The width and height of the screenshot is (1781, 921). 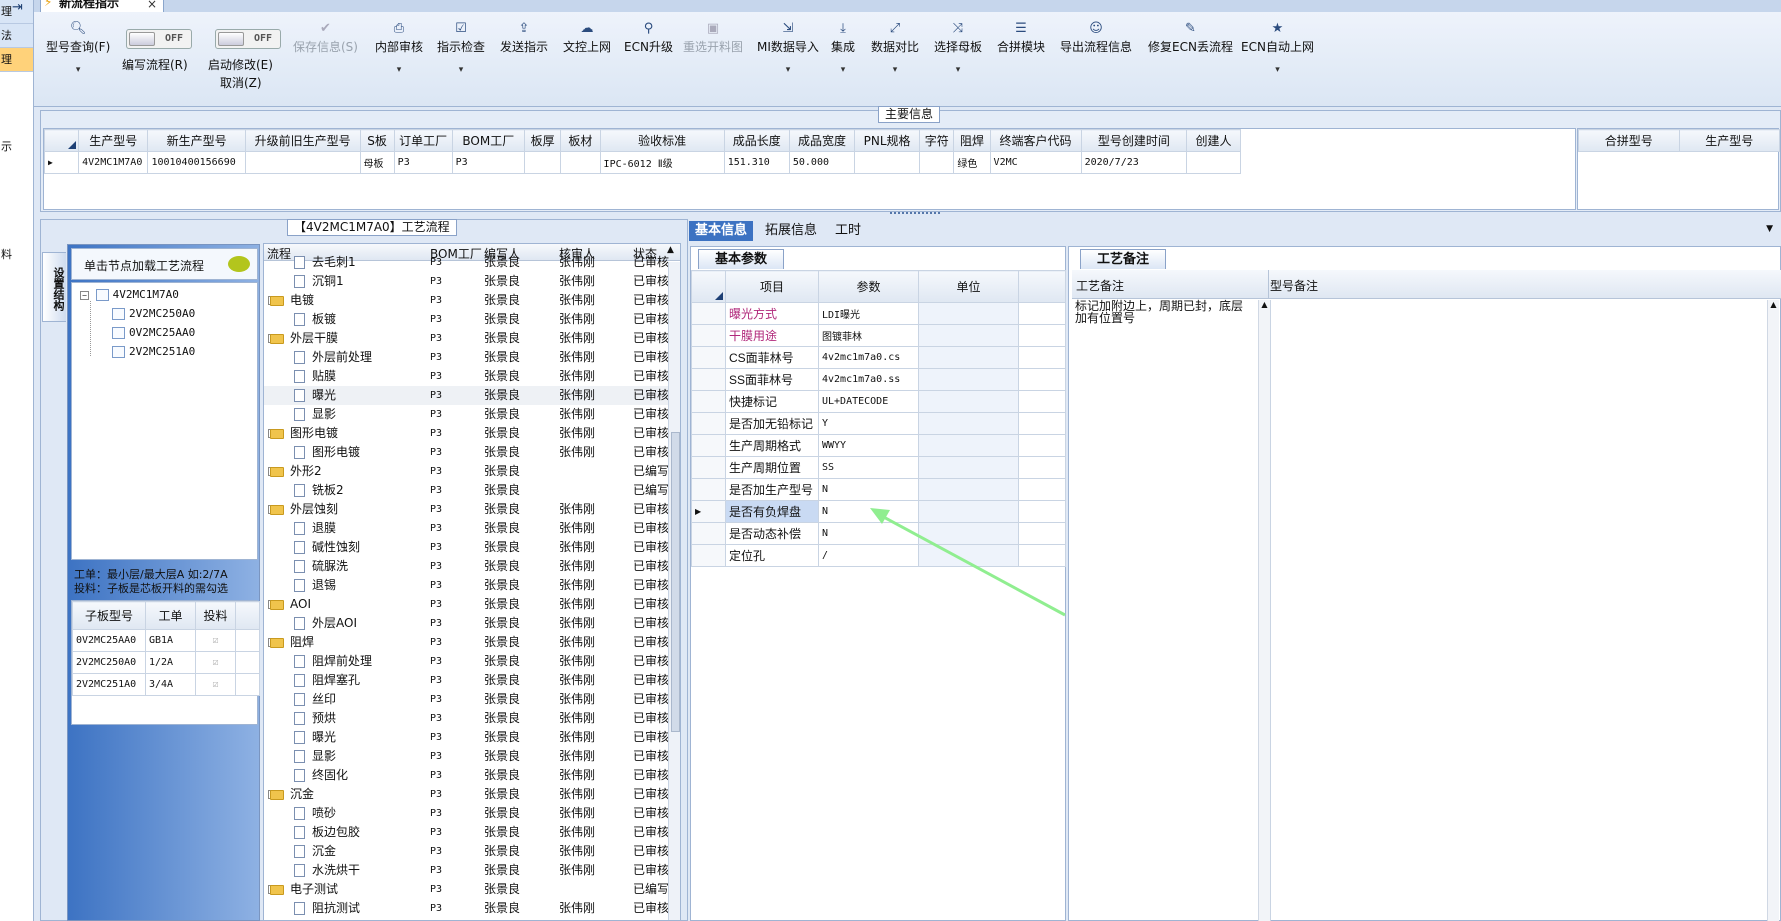 What do you see at coordinates (54, 287) in the screenshot?
I see `structure-vertical-tab: 设置结构` at bounding box center [54, 287].